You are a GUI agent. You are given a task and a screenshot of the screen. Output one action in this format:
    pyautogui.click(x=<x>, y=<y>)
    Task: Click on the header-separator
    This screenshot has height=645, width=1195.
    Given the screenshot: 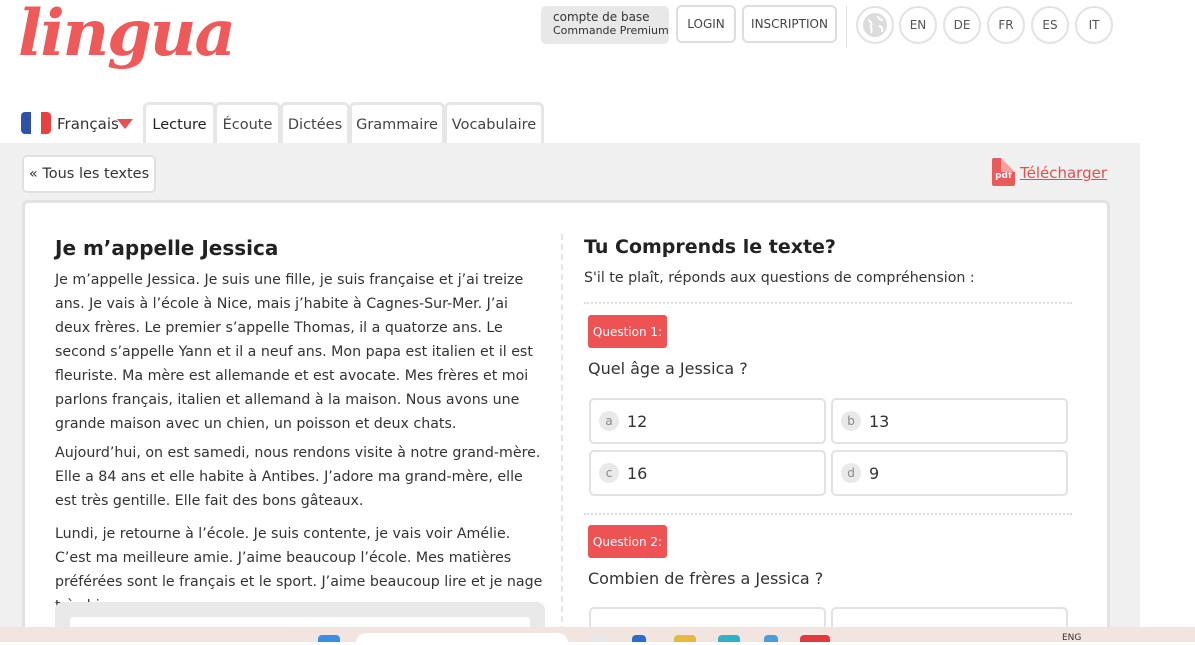 What is the action you would take?
    pyautogui.click(x=846, y=27)
    